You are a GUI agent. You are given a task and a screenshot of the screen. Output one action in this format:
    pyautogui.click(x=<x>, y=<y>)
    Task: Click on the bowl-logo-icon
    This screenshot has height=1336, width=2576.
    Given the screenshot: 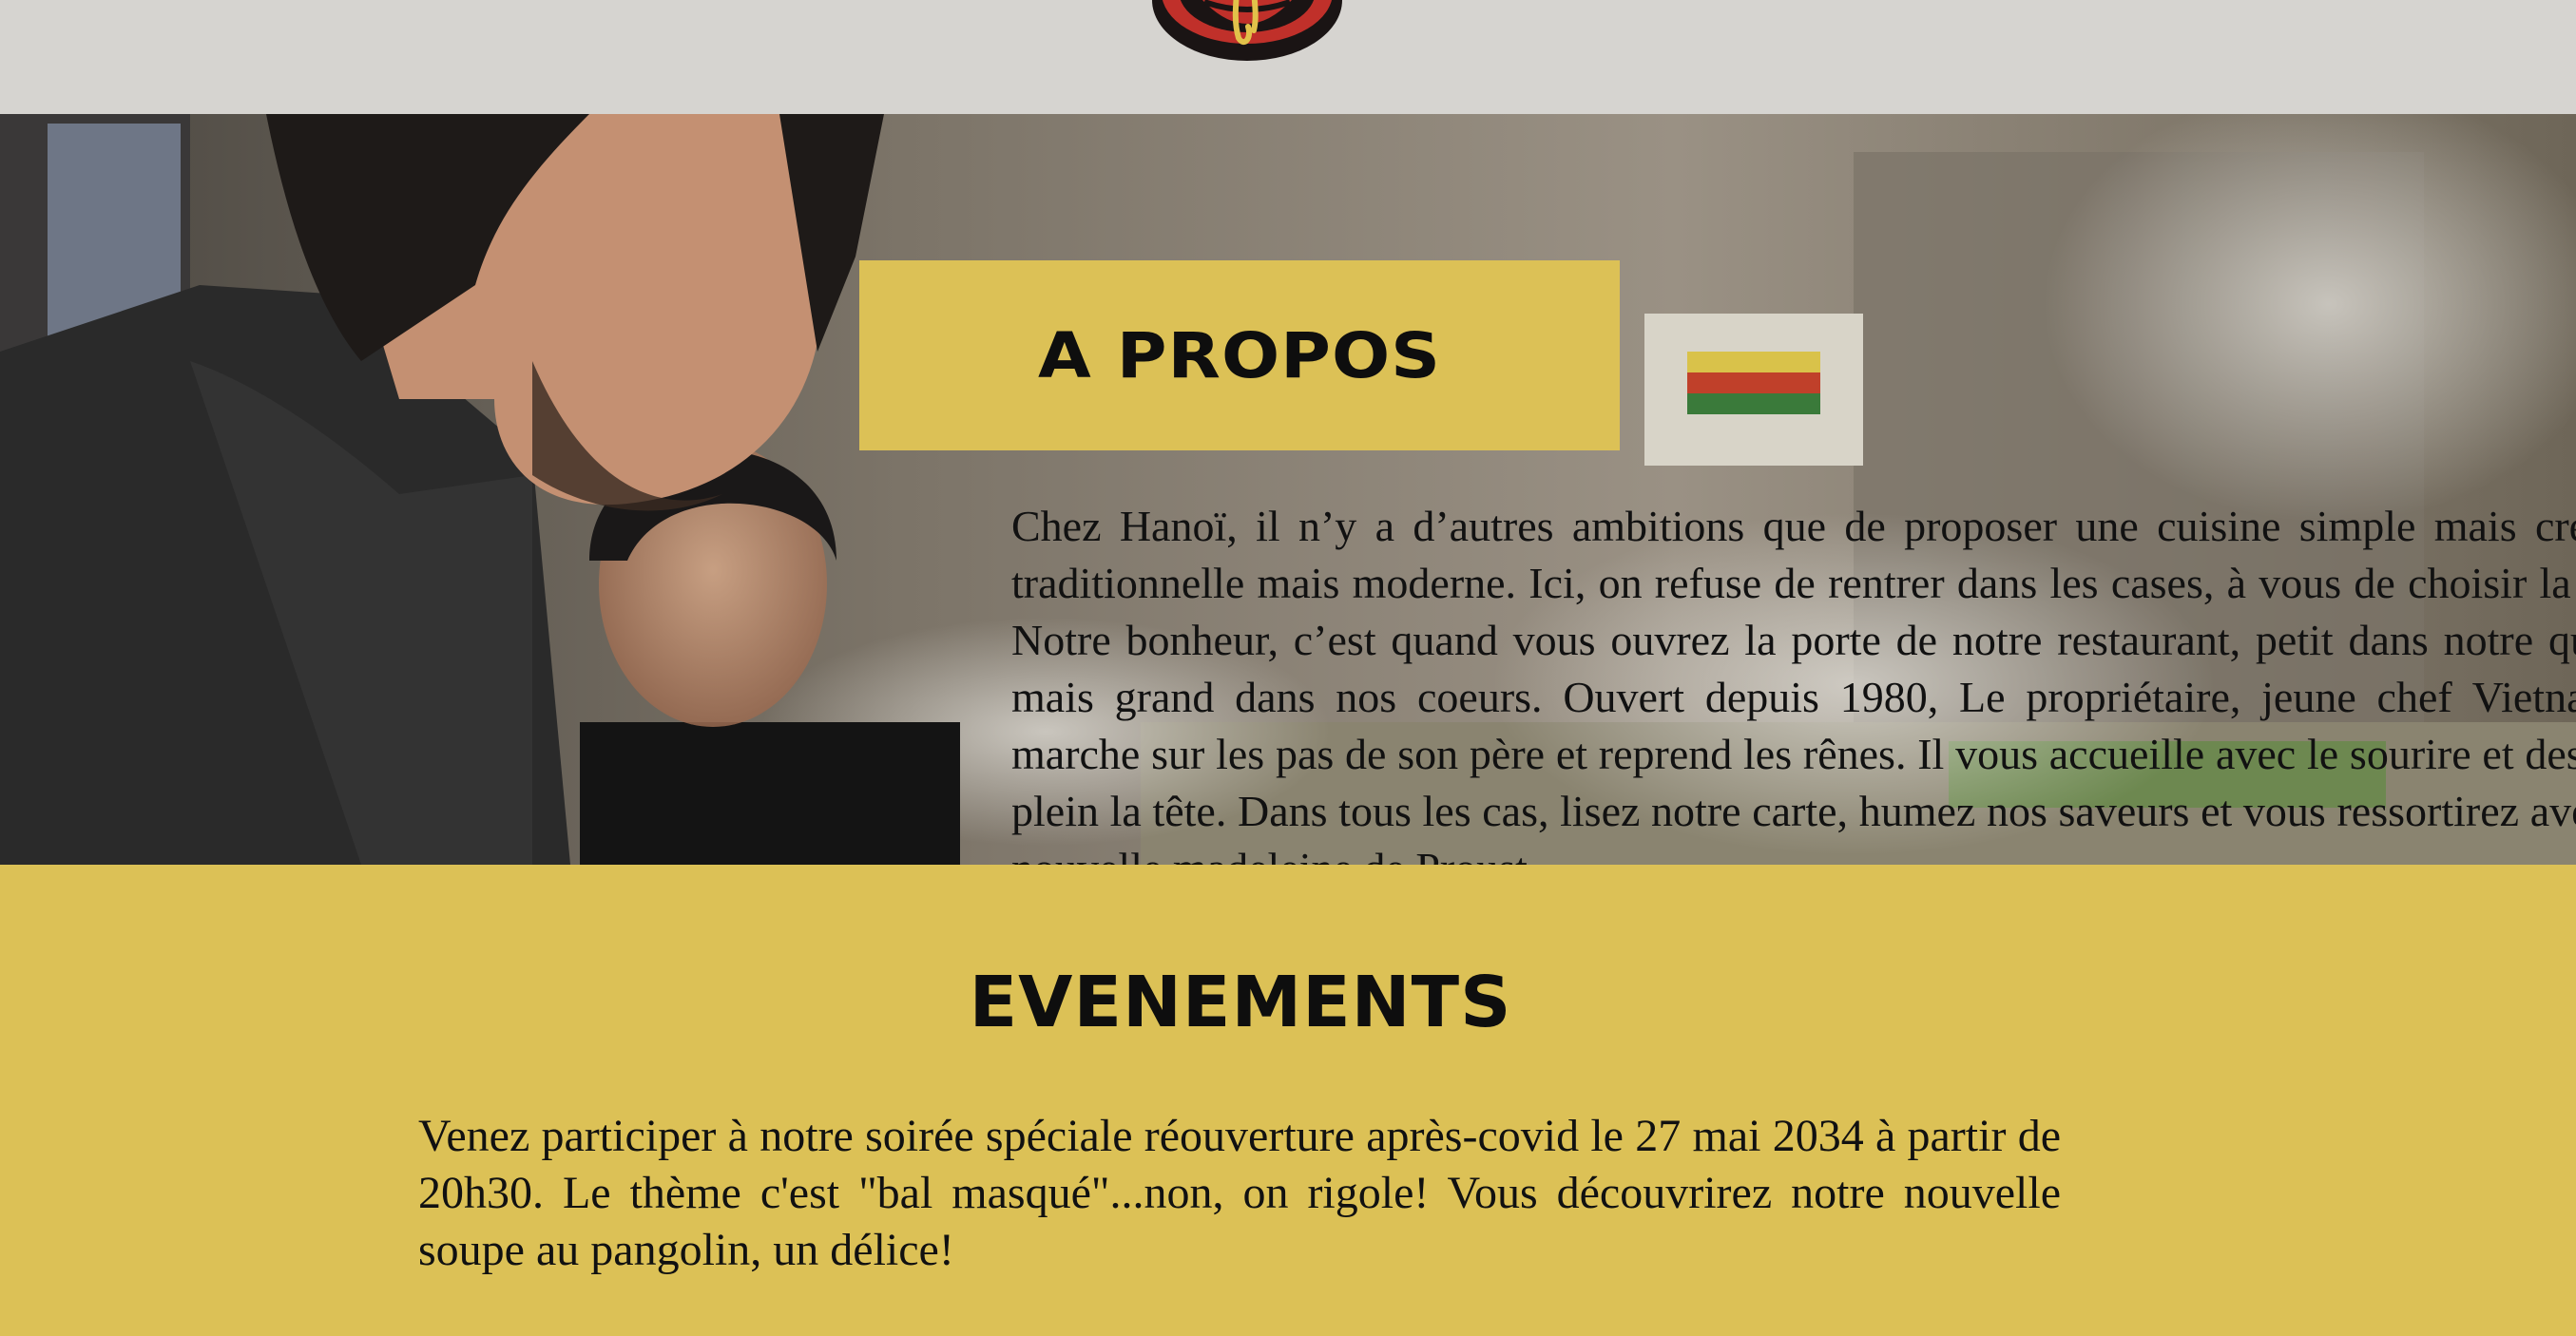 What is the action you would take?
    pyautogui.click(x=1248, y=32)
    